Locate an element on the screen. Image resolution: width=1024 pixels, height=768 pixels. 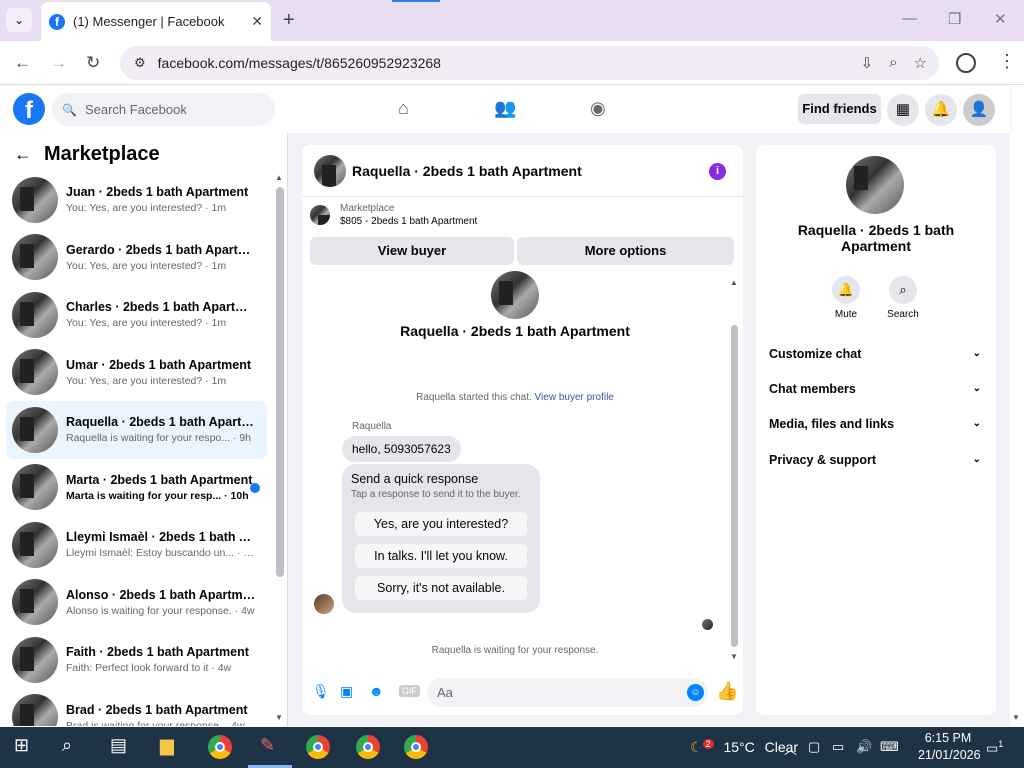
search-icon: ⌕ is located at coordinates (67, 745).